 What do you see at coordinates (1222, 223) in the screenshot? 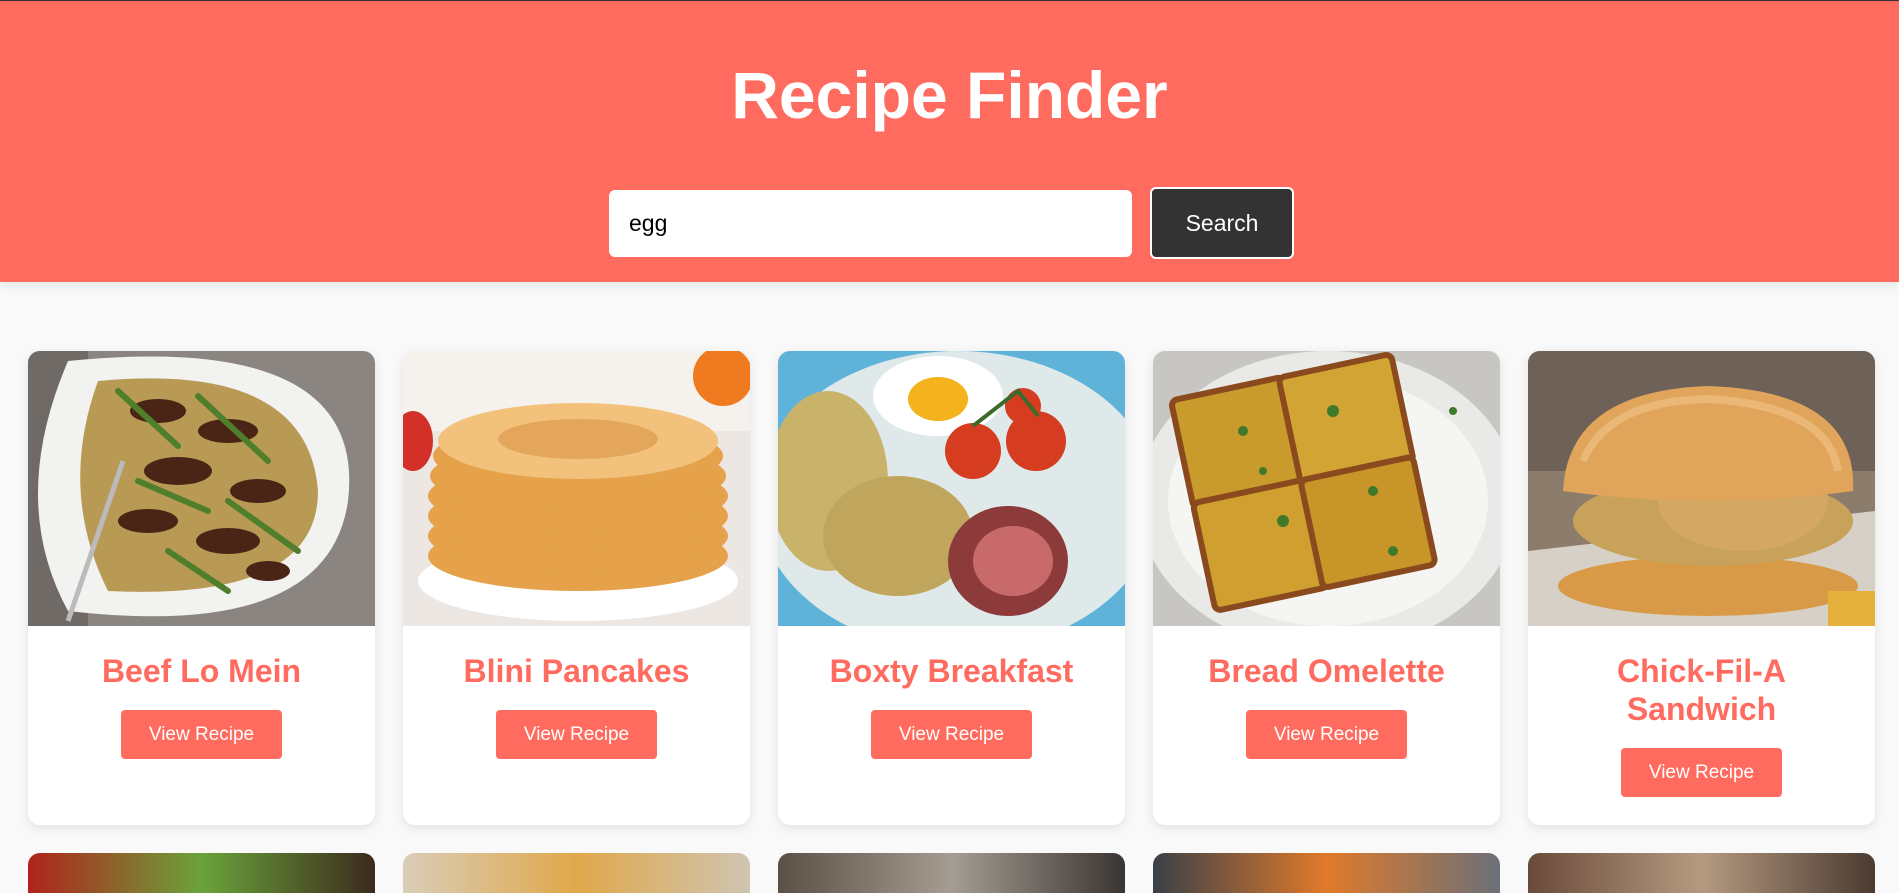
I see `search-button: Search` at bounding box center [1222, 223].